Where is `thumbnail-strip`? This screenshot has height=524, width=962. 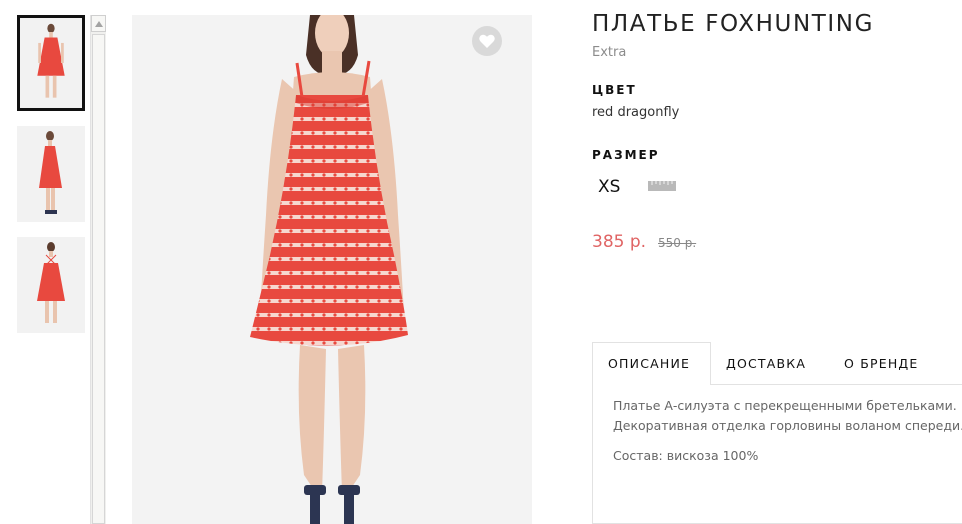 thumbnail-strip is located at coordinates (51, 181).